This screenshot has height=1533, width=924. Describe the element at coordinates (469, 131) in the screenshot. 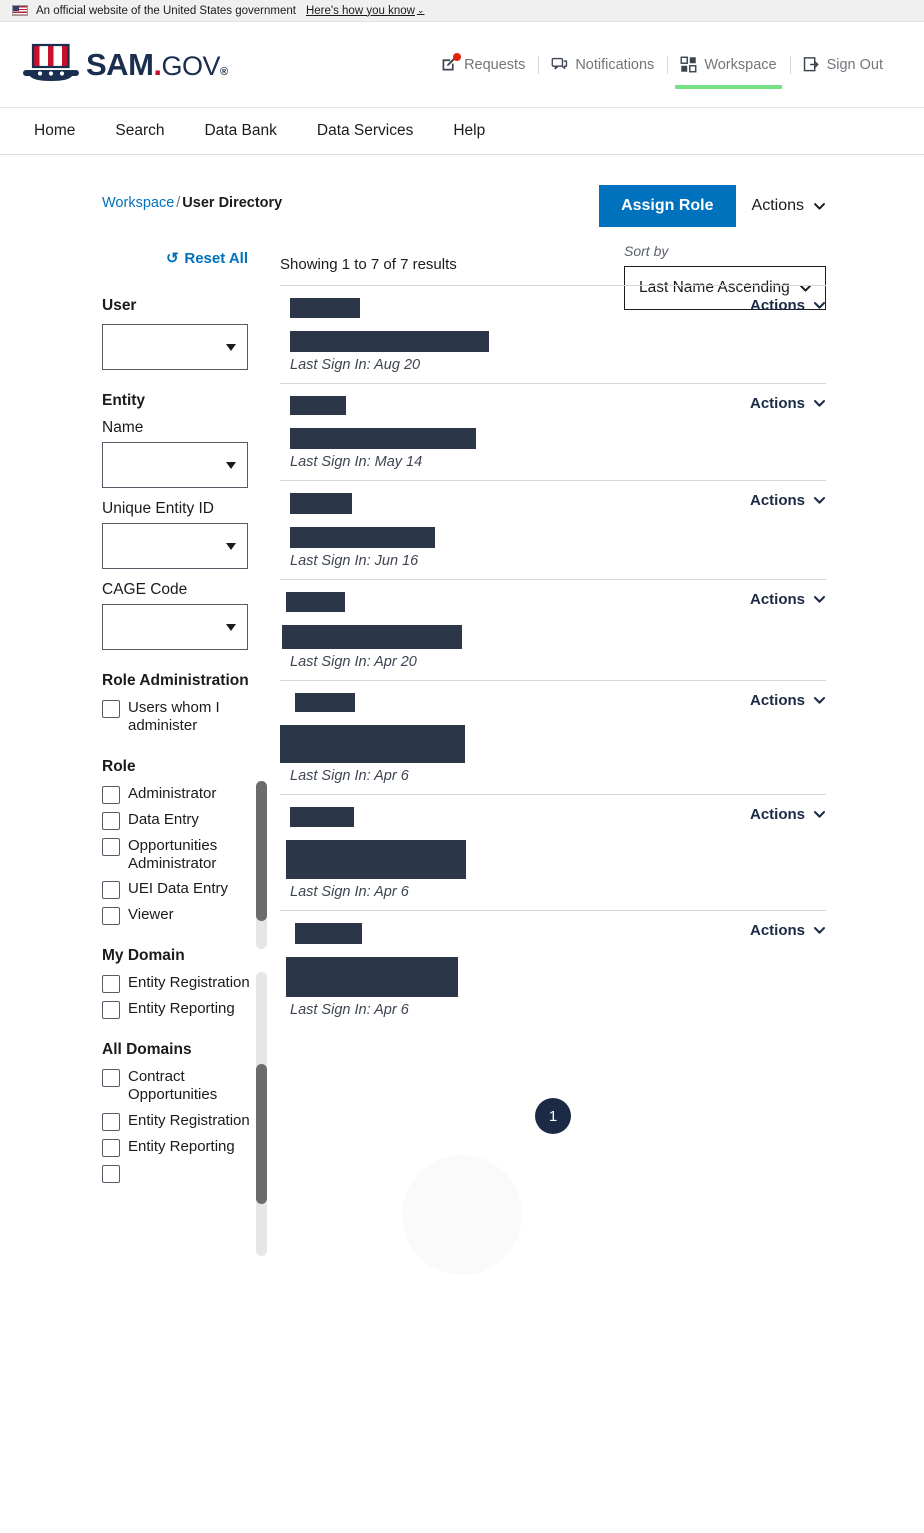

I see `nav-item-help: Help` at that location.